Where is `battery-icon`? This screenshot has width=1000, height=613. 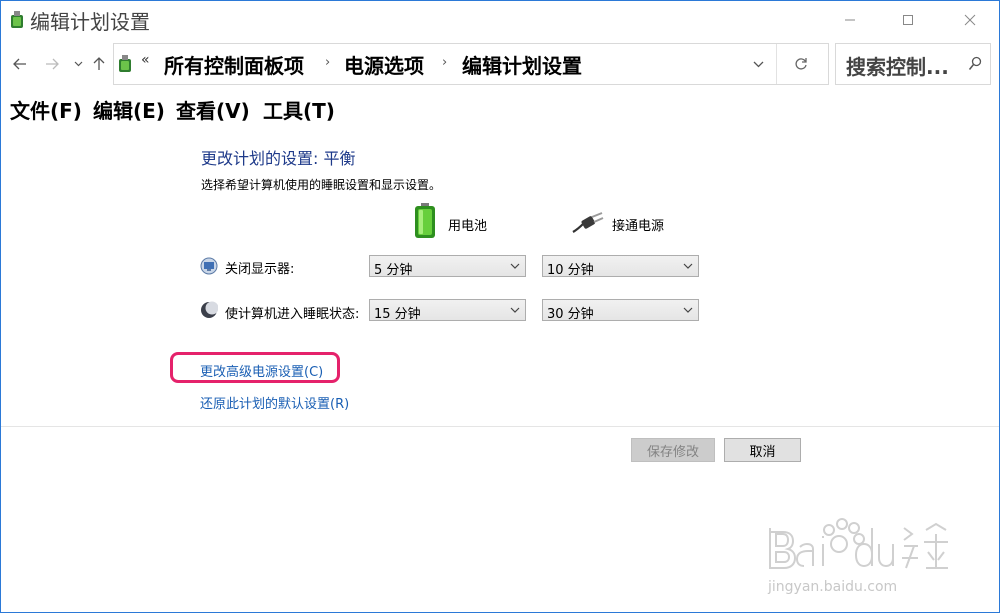 battery-icon is located at coordinates (425, 220).